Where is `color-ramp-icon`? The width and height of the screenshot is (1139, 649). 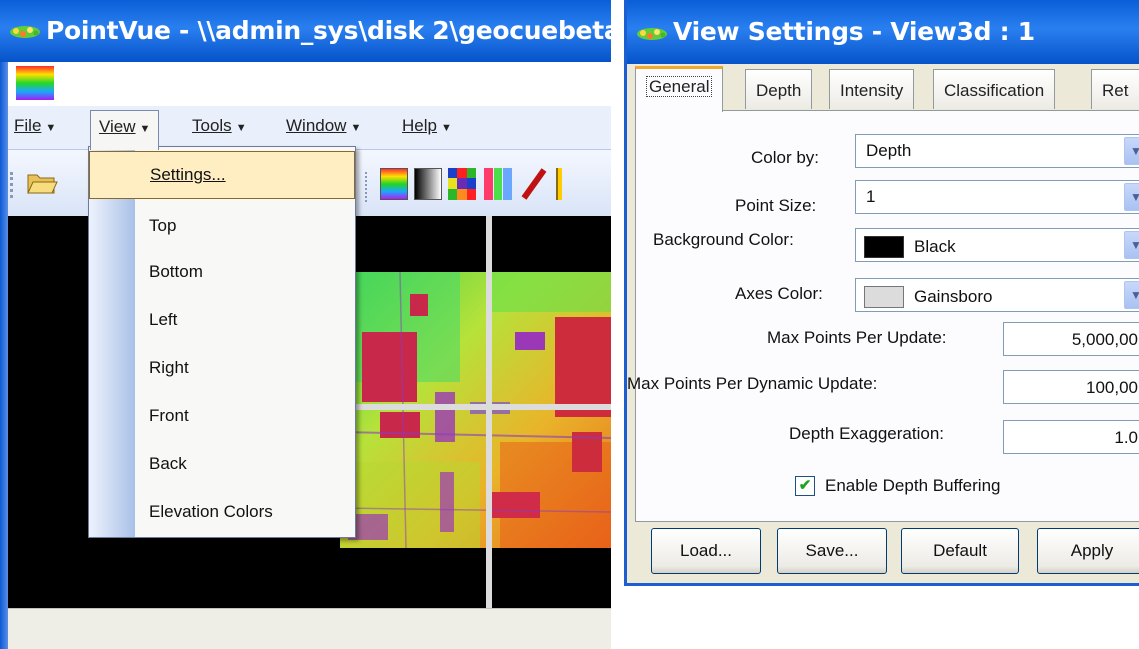 color-ramp-icon is located at coordinates (394, 184).